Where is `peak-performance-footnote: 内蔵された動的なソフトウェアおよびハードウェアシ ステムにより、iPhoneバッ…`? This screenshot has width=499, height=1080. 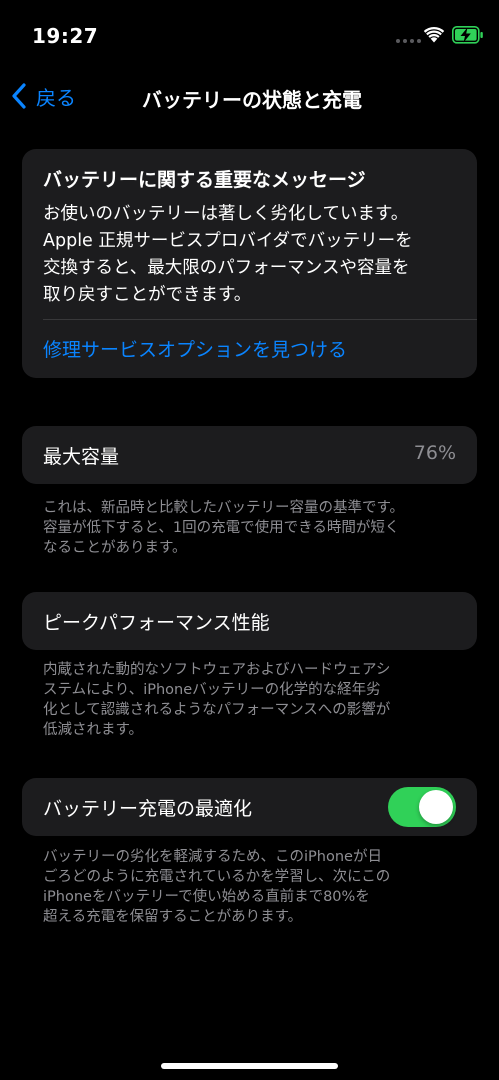 peak-performance-footnote: 内蔵された動的なソフトウェアおよびハードウェアシ ステムにより、iPhoneバッ… is located at coordinates (217, 700).